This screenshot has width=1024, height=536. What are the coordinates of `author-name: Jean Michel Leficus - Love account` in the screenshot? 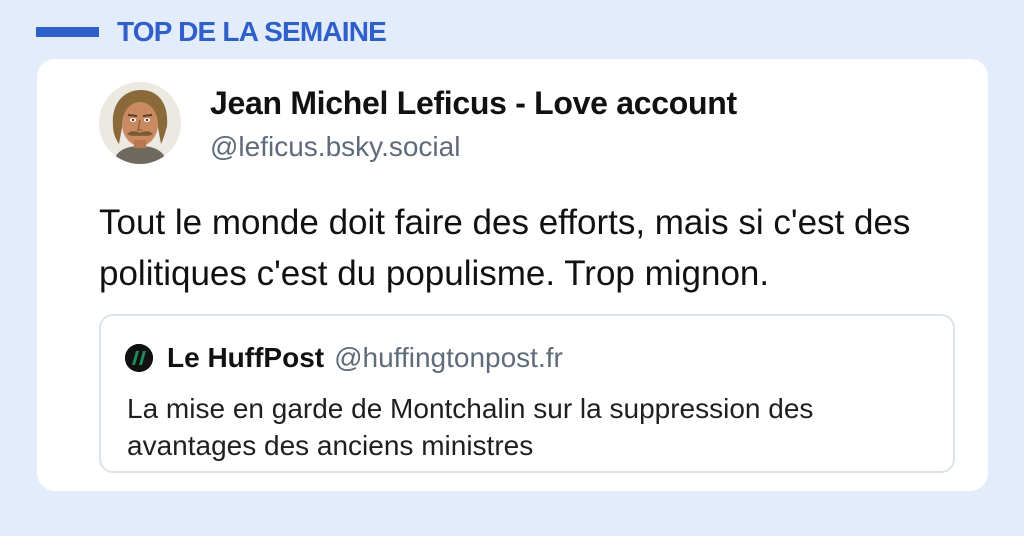 It's located at (473, 103).